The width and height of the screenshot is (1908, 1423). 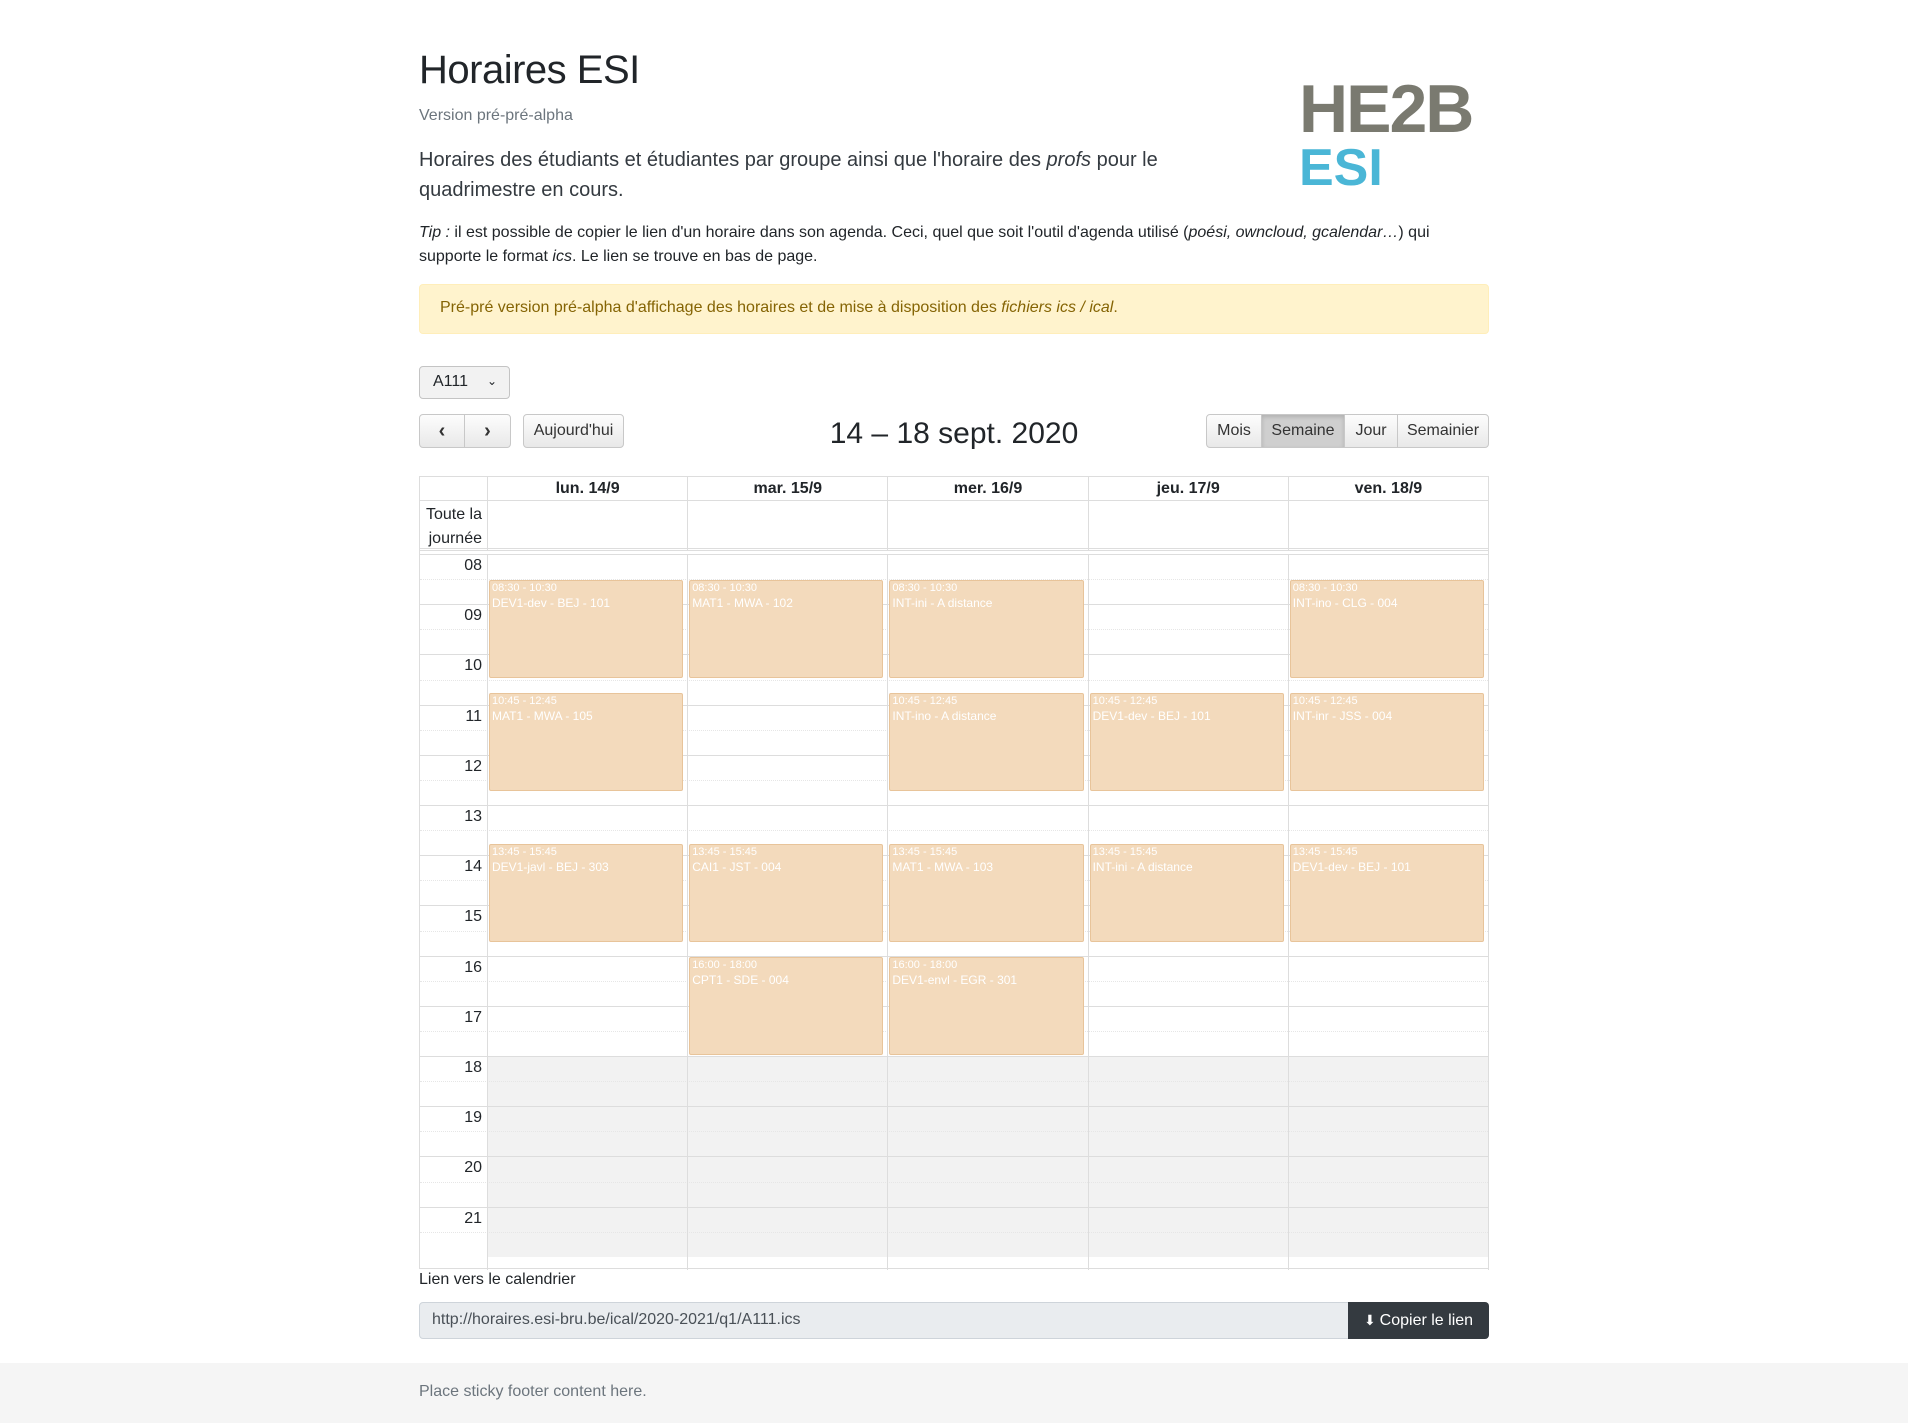 I want to click on view-week-button: Semaine, so click(x=1303, y=431).